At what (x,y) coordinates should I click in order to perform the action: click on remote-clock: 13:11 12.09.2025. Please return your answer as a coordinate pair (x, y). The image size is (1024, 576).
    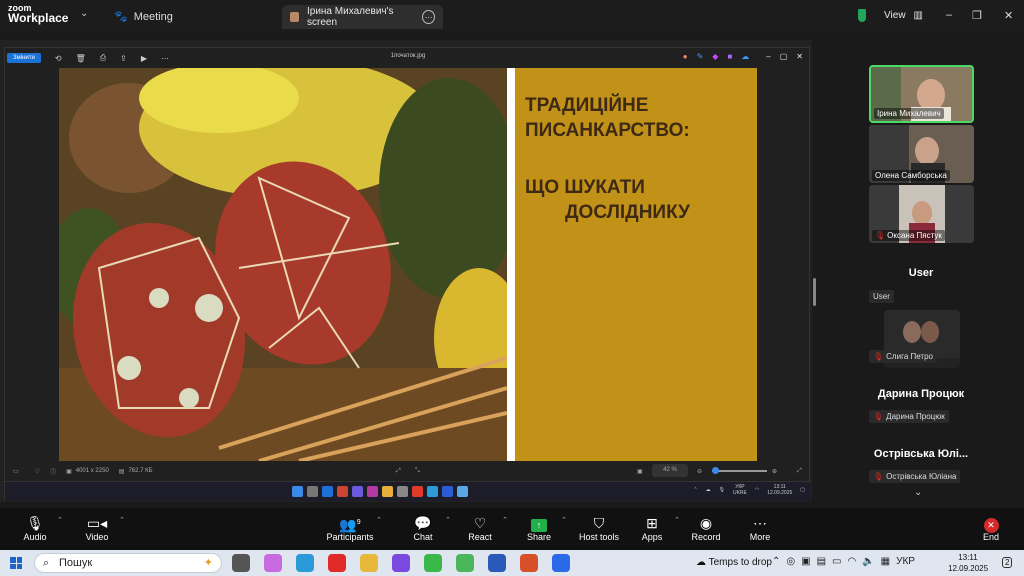
    Looking at the image, I should click on (779, 490).